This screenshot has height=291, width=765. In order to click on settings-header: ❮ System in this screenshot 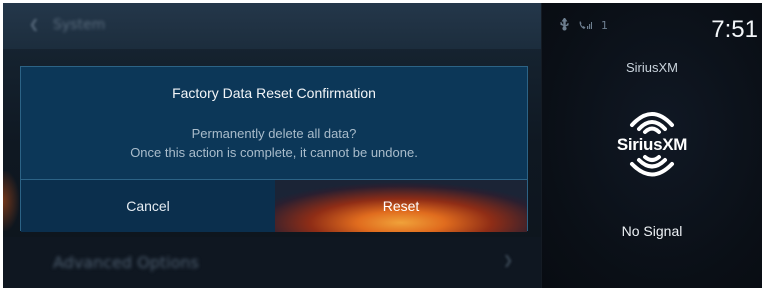, I will do `click(272, 26)`.